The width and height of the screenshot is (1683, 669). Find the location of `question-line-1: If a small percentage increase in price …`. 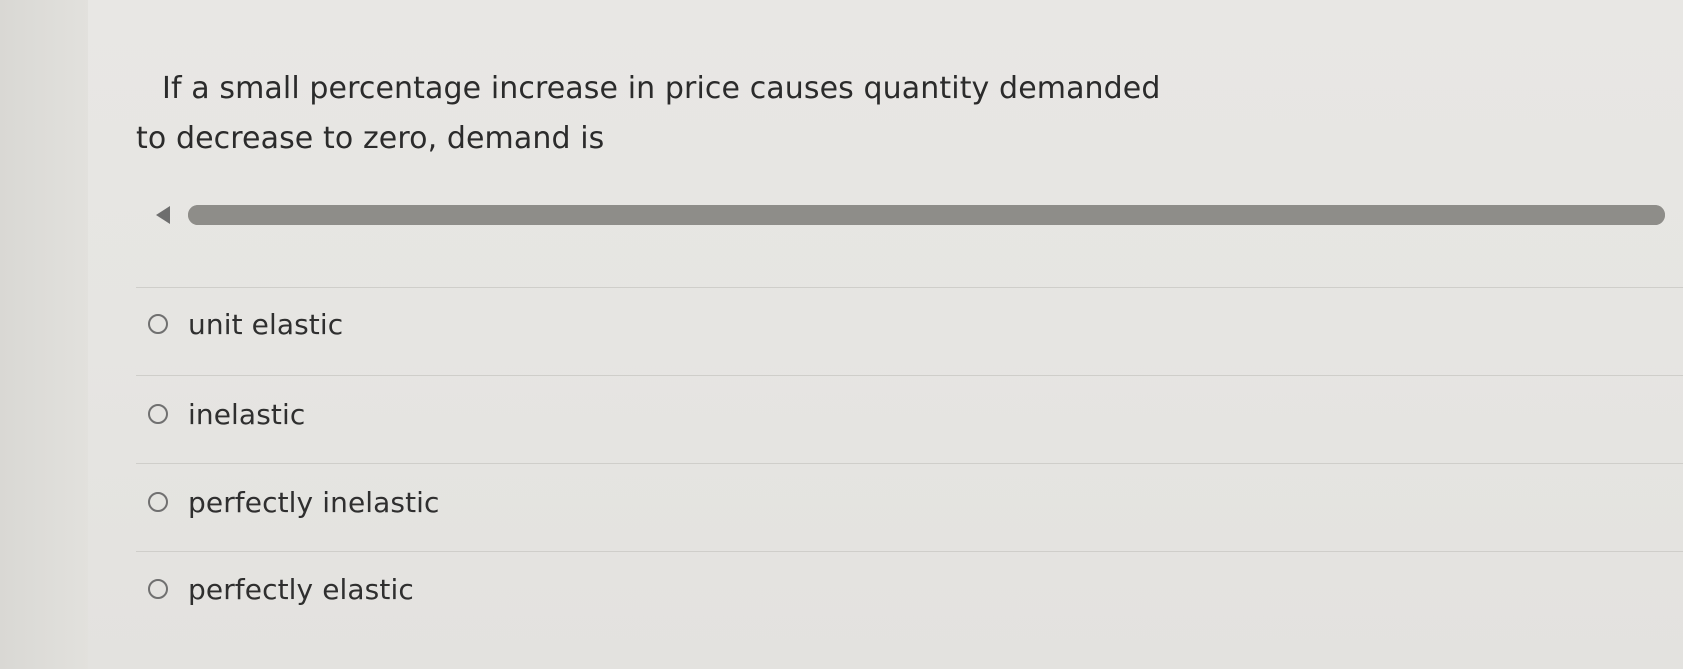

question-line-1: If a small percentage increase in price … is located at coordinates (661, 88).